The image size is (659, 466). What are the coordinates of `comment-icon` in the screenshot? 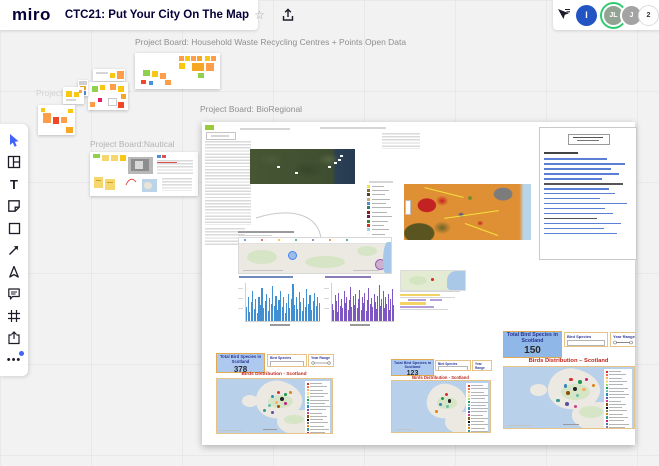 It's located at (14, 294).